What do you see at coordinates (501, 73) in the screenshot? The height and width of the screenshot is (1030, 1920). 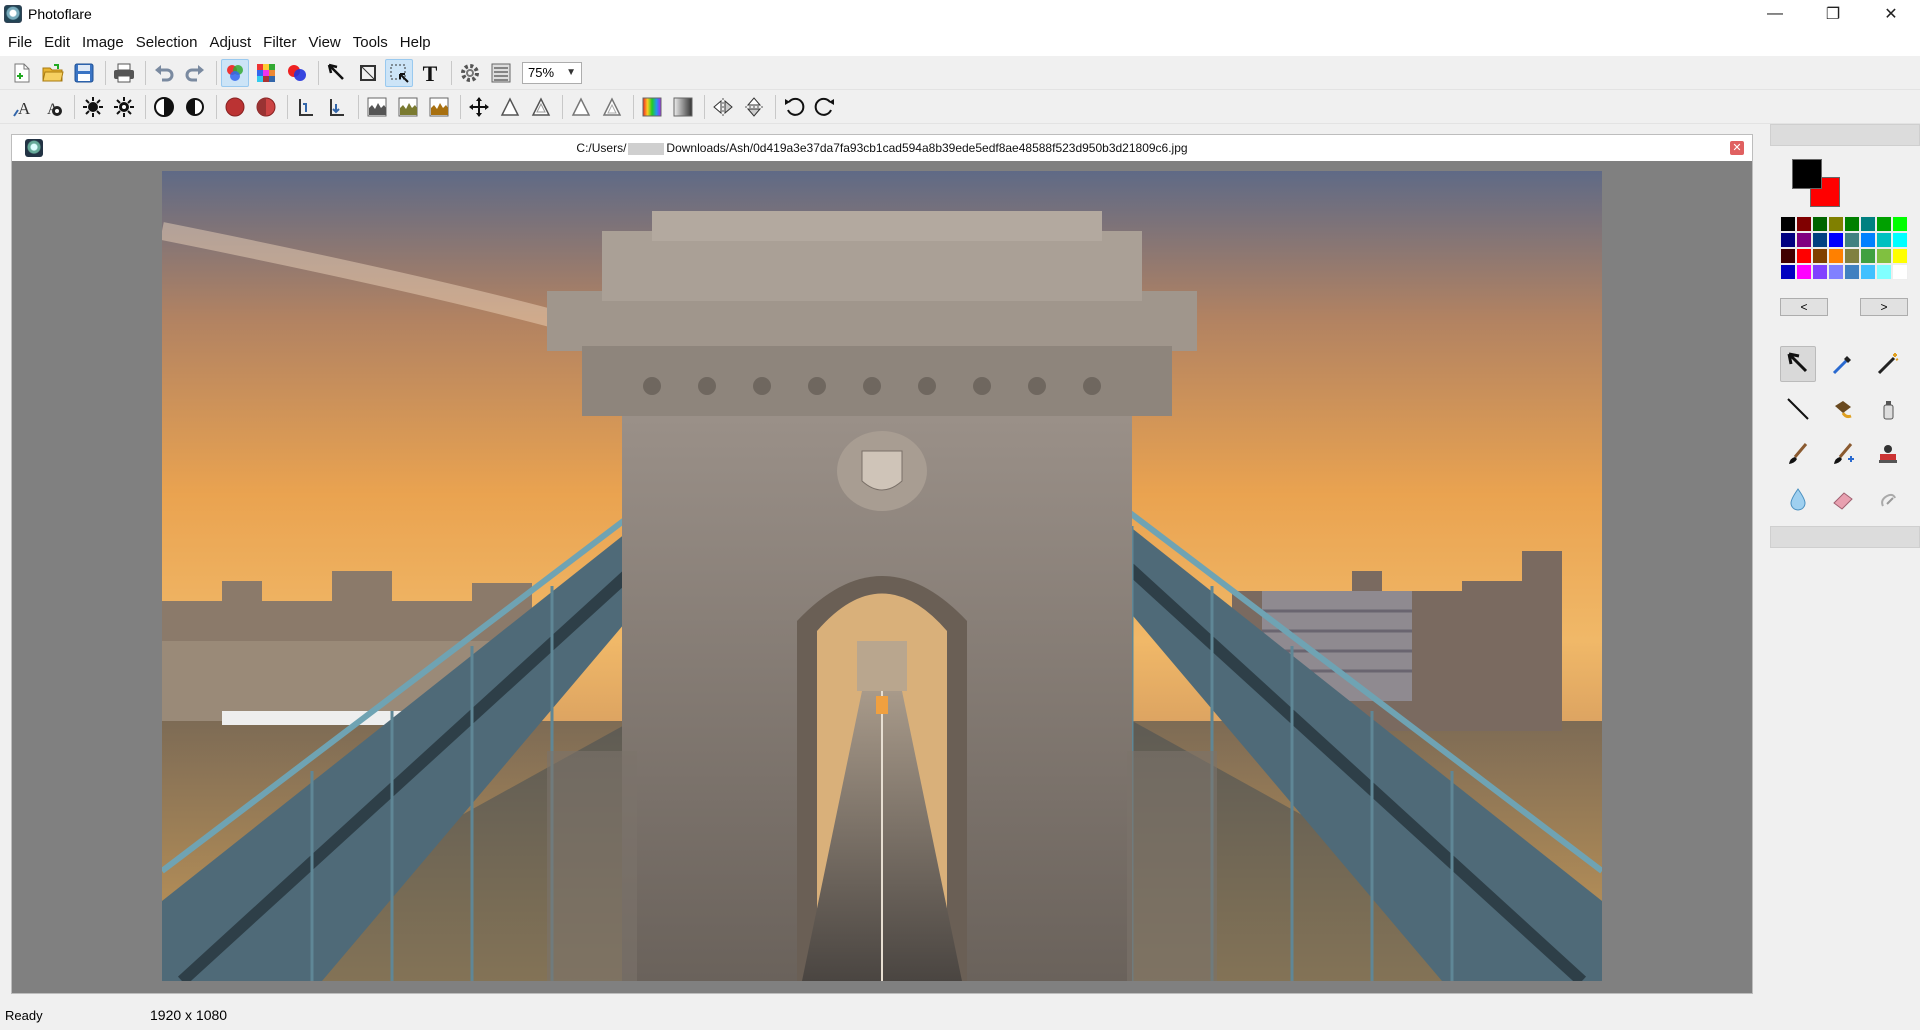 I see `layers-list-icon` at bounding box center [501, 73].